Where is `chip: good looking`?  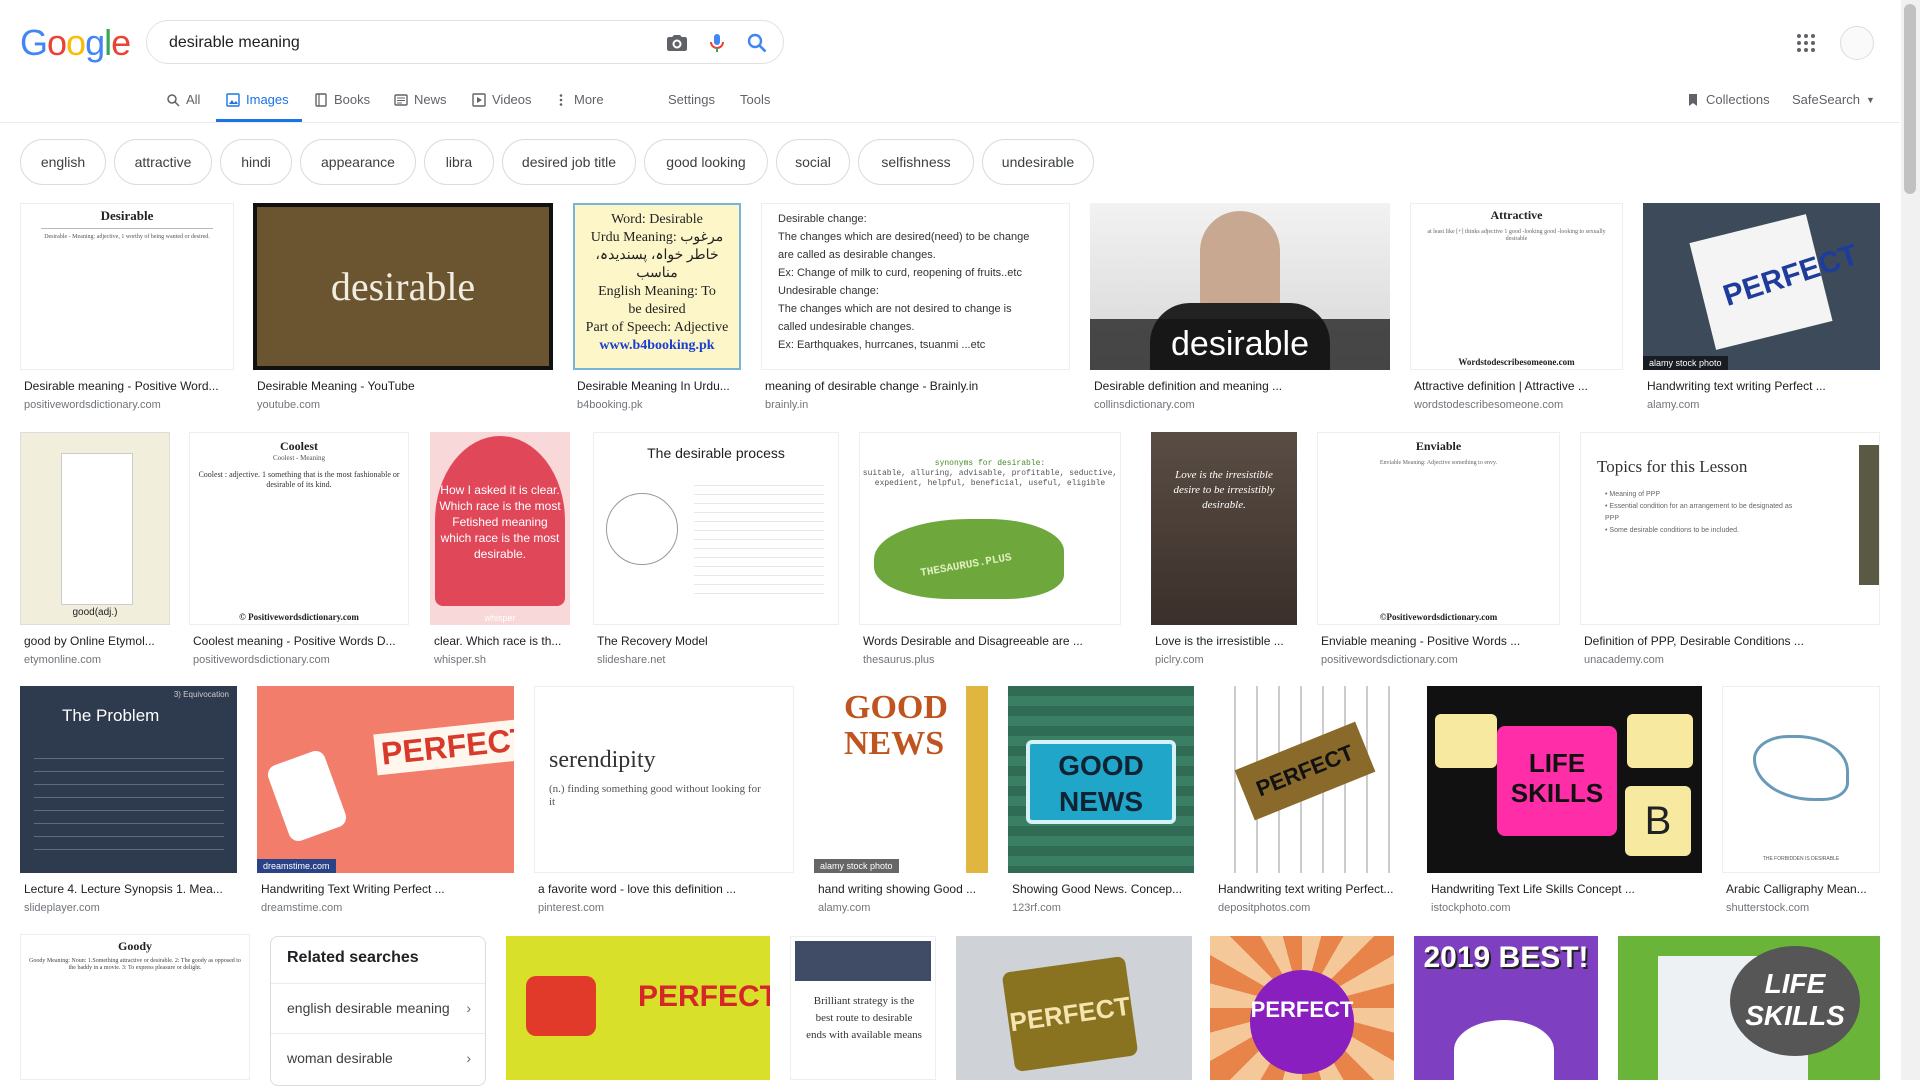 chip: good looking is located at coordinates (706, 162).